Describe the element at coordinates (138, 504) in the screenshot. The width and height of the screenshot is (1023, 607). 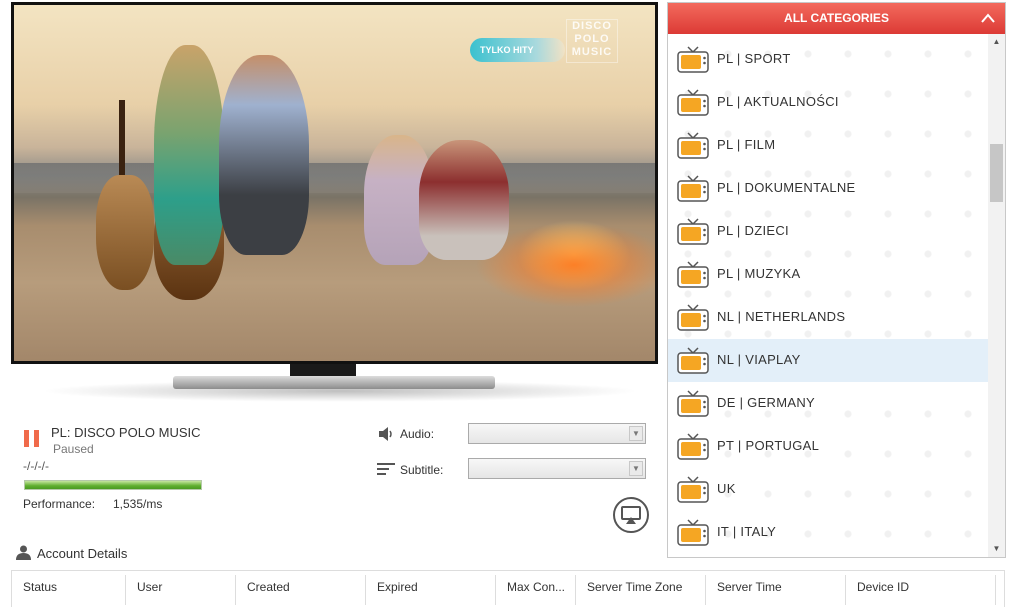
I see `performance-value: 1,535/ms` at that location.